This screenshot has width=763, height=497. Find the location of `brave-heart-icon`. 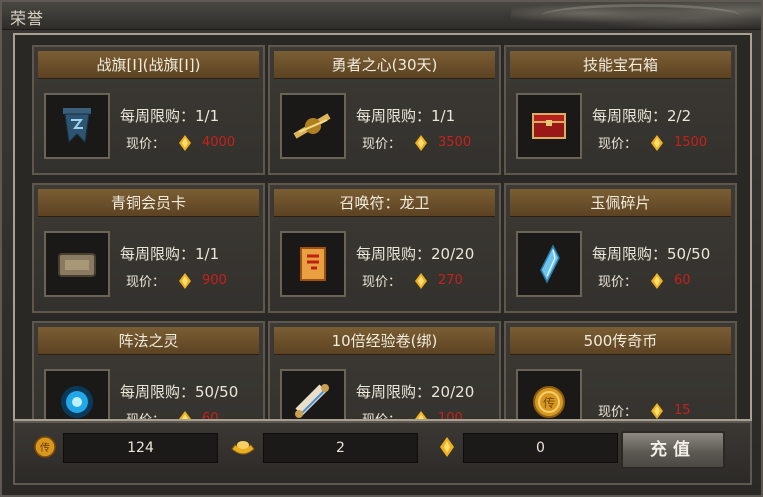

brave-heart-icon is located at coordinates (313, 126).